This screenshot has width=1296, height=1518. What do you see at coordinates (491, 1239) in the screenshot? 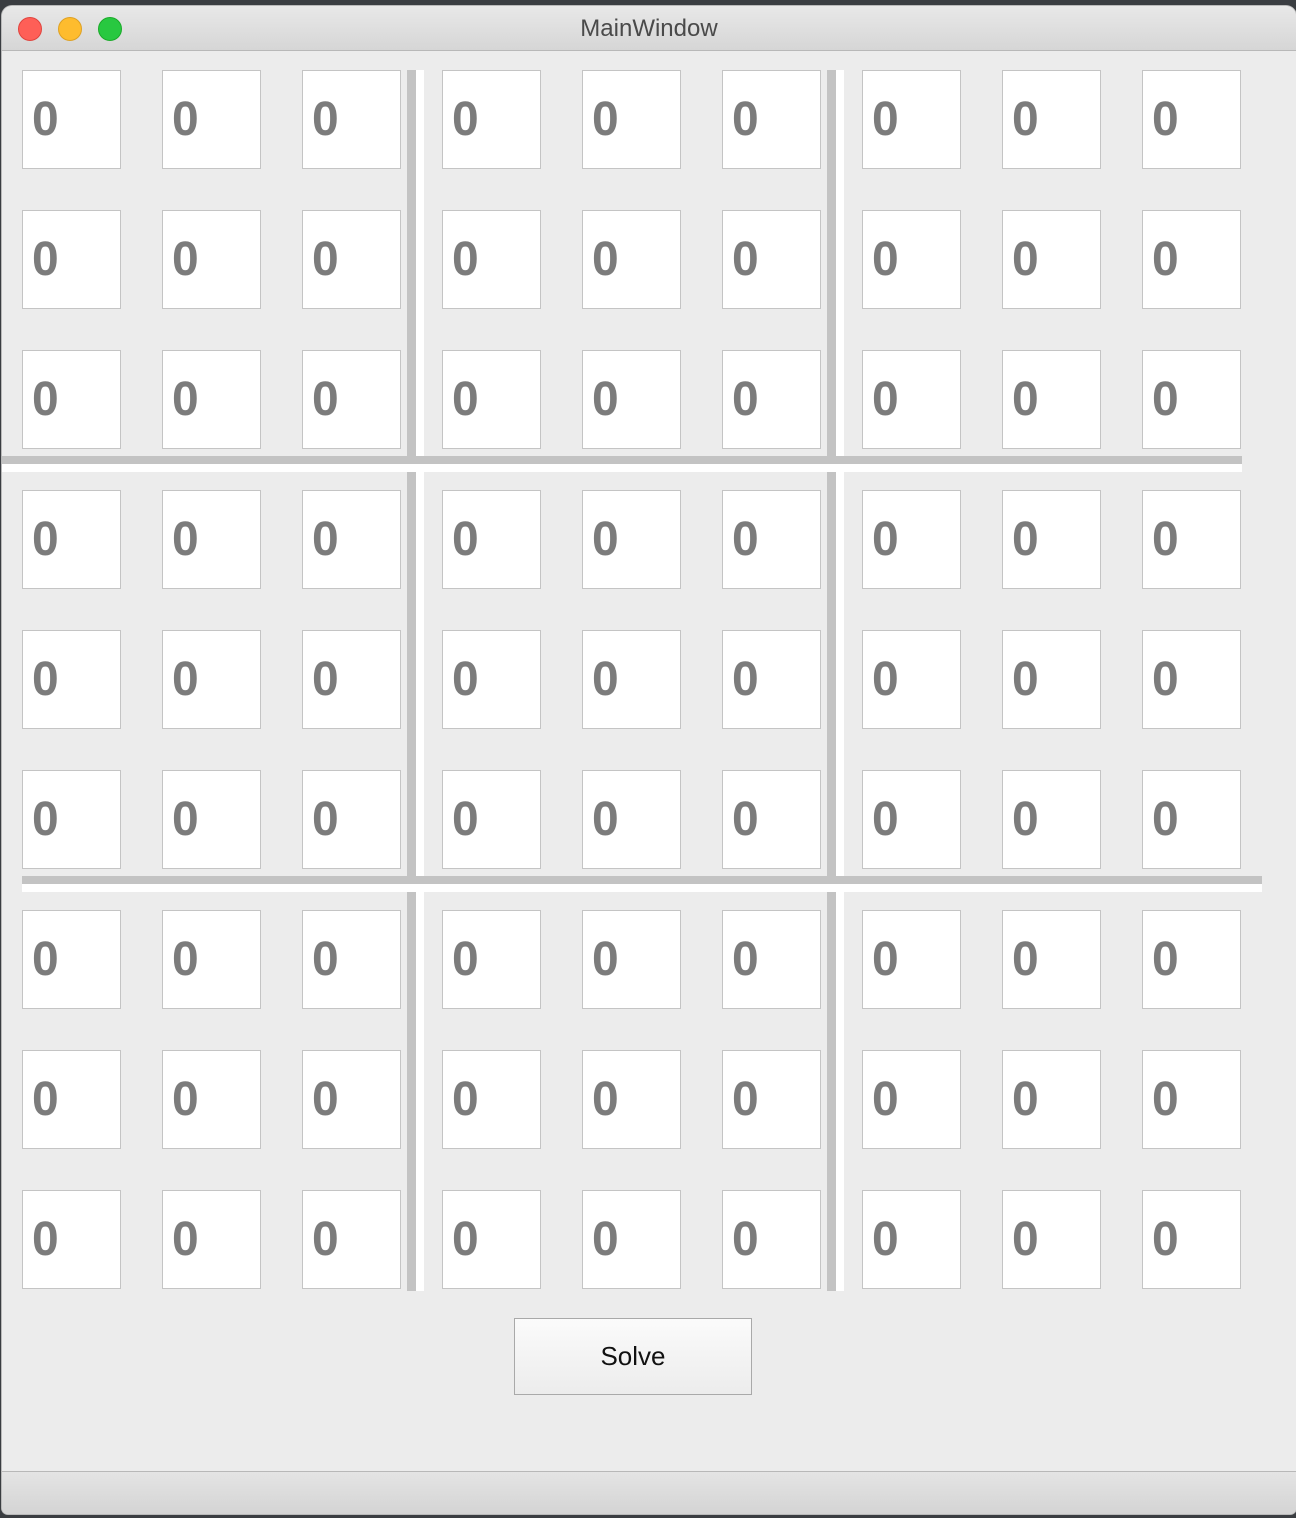
I see `cell-input-r9c4` at bounding box center [491, 1239].